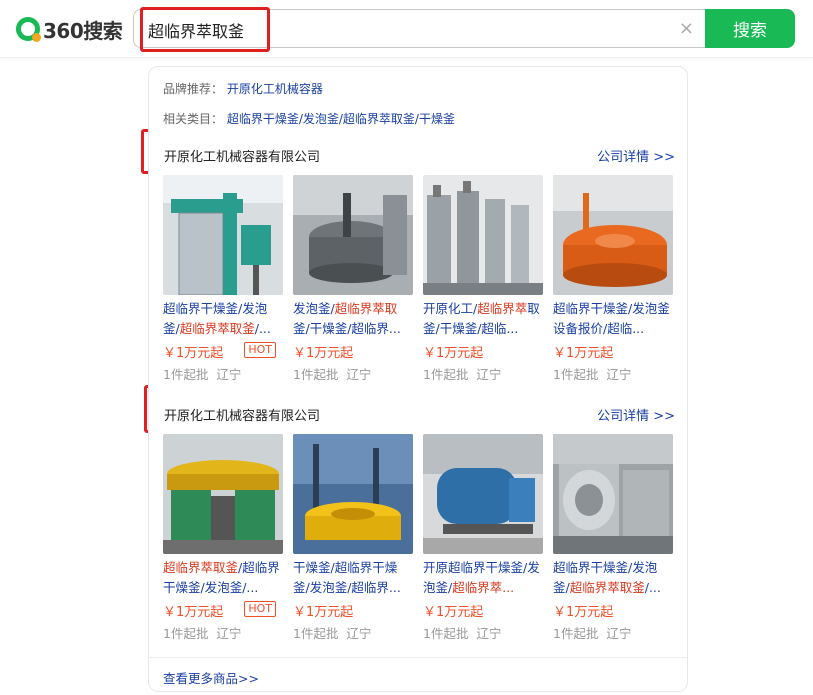 This screenshot has height=695, width=813. I want to click on search-input: 超临界萃取釜 ×, so click(419, 28).